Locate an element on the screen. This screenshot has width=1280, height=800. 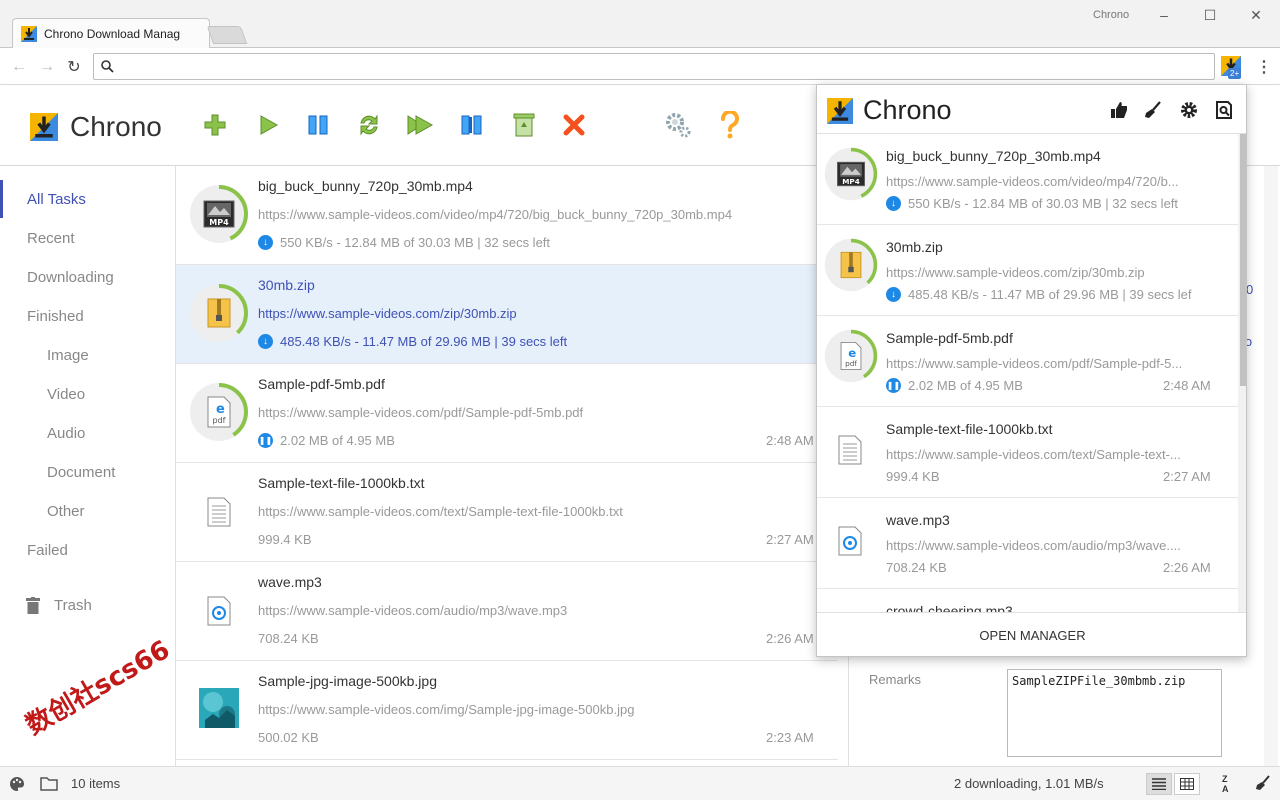
list-view-button is located at coordinates (1159, 784).